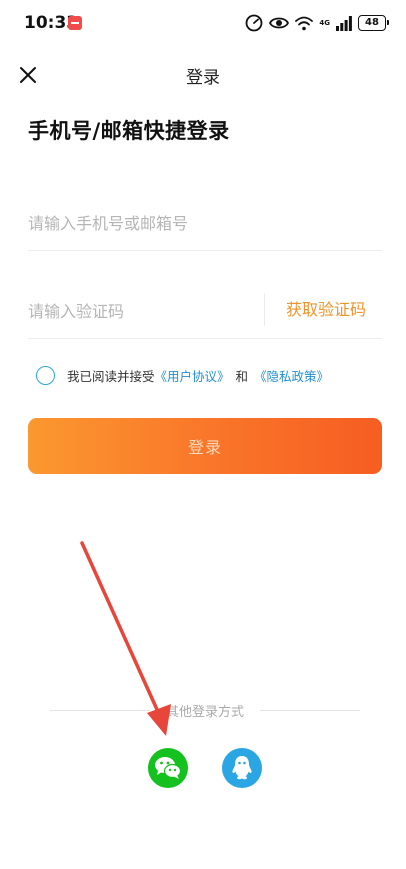 This screenshot has height=869, width=406. Describe the element at coordinates (344, 23) in the screenshot. I see `signal-icon` at that location.